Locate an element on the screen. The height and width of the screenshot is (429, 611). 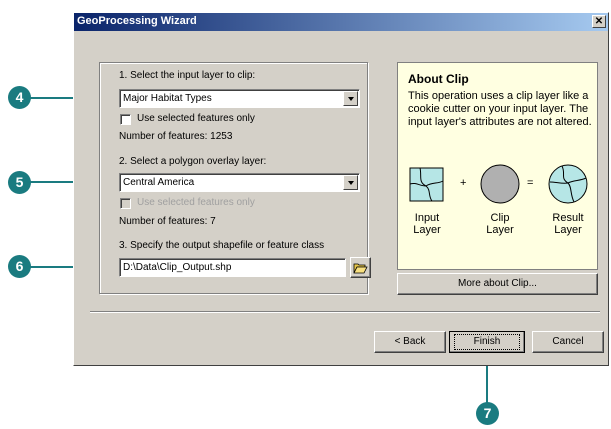
close-button: ✕ is located at coordinates (599, 21).